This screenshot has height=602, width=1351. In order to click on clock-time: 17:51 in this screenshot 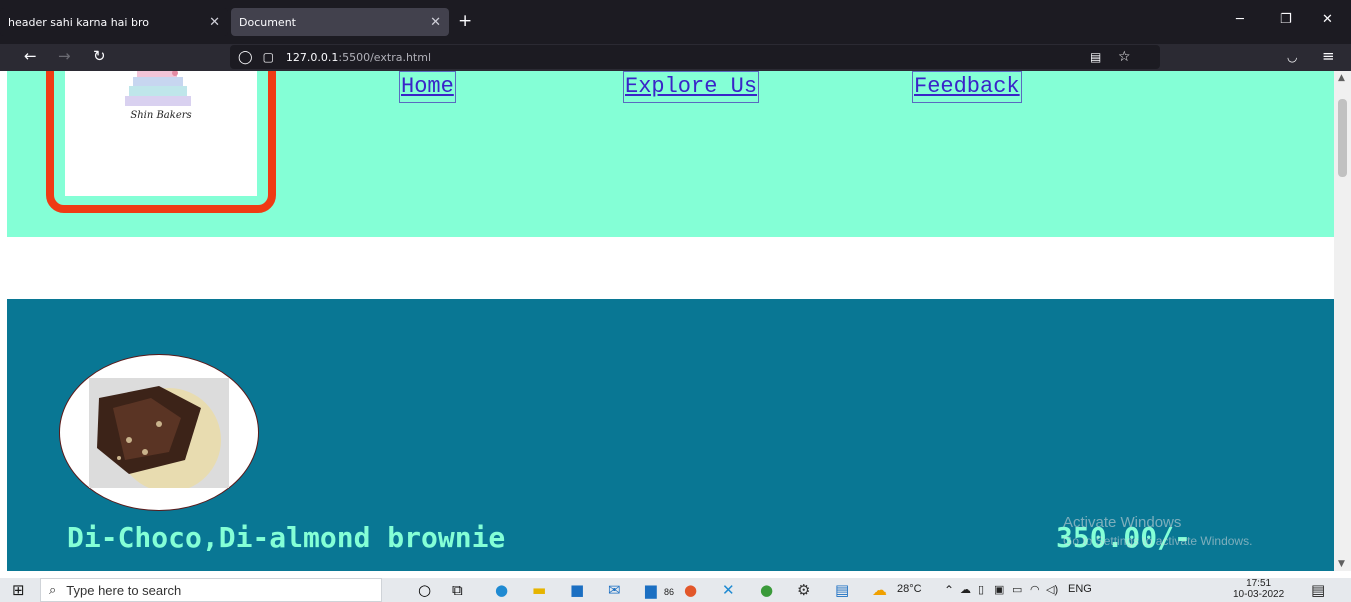, I will do `click(1259, 583)`.